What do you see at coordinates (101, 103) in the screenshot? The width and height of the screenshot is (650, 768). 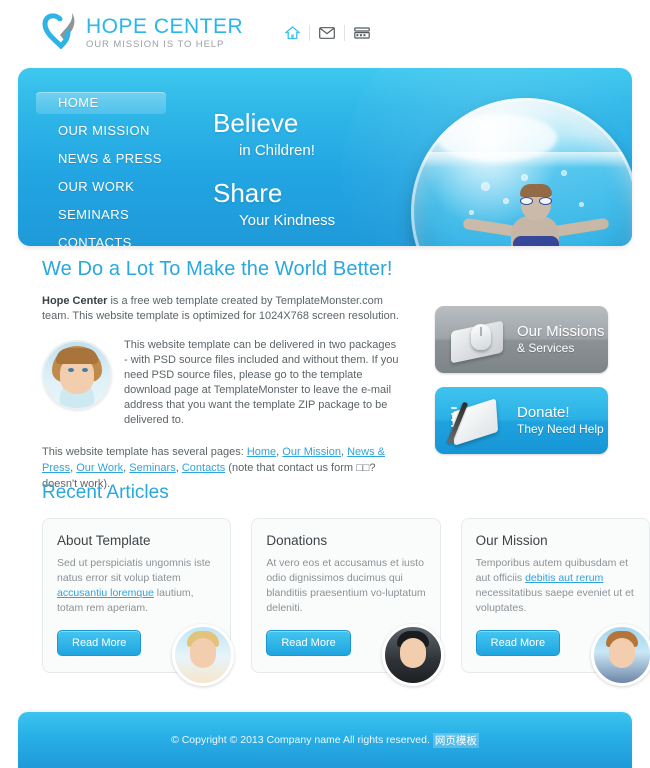 I see `nav-item-home: HOME` at bounding box center [101, 103].